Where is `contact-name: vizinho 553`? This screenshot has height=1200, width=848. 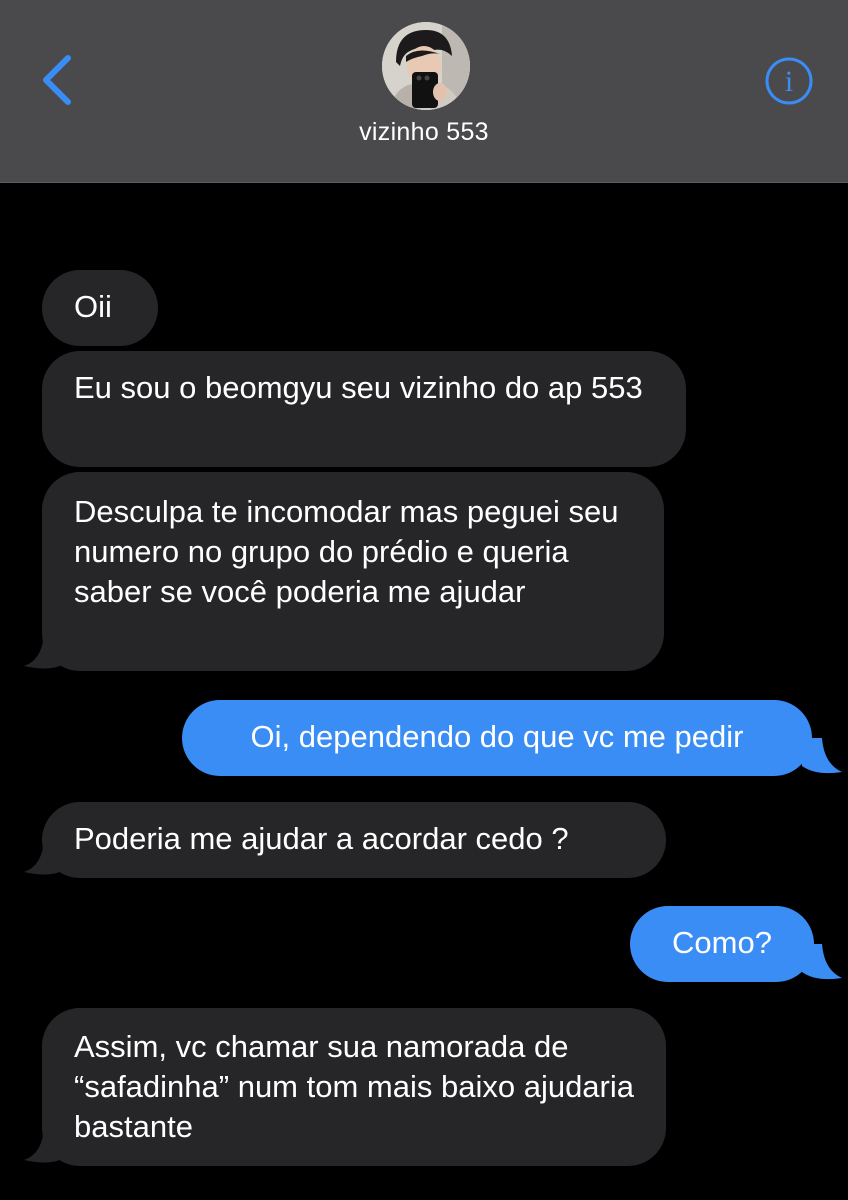
contact-name: vizinho 553 is located at coordinates (424, 132).